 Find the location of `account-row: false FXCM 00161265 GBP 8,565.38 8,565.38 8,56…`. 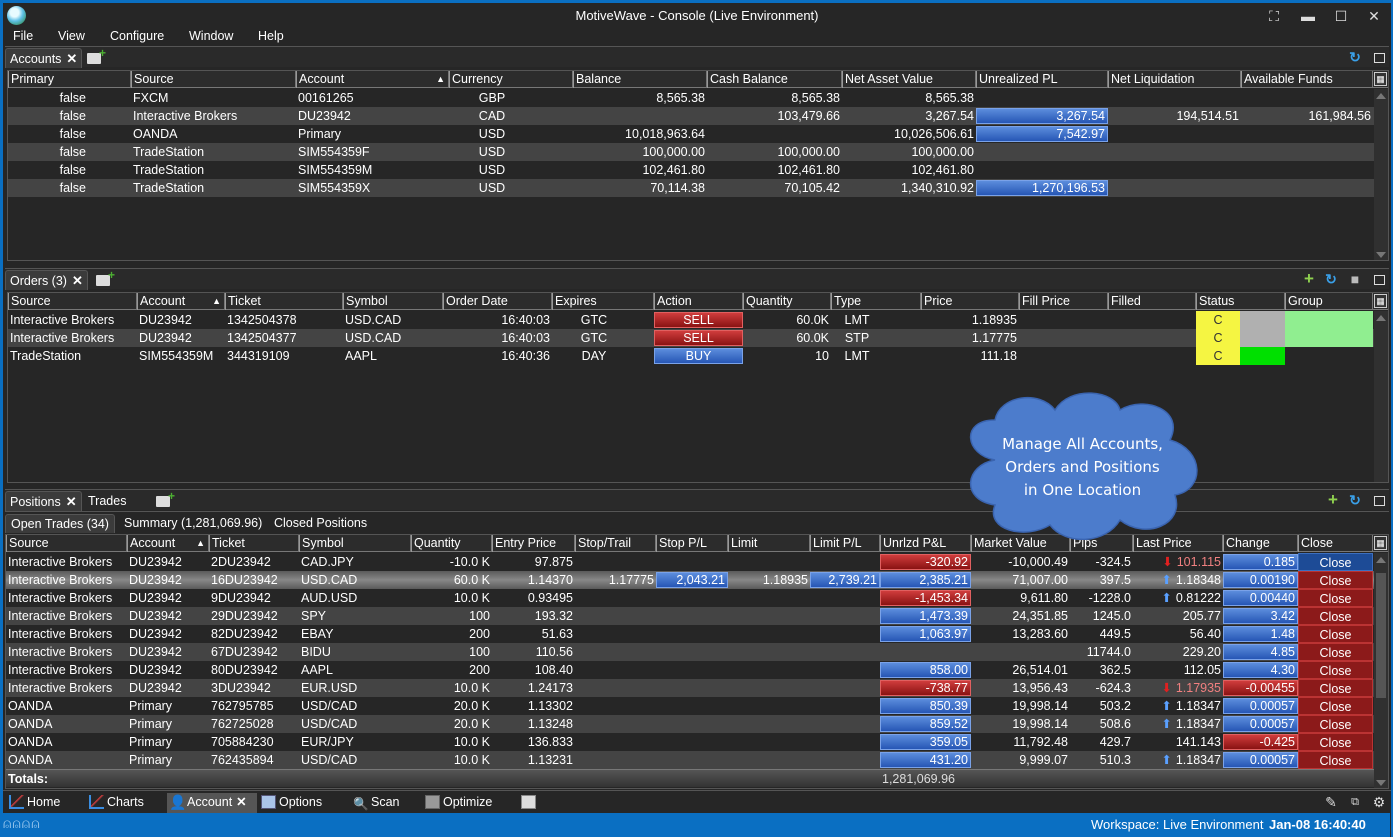

account-row: false FXCM 00161265 GBP 8,565.38 8,565.38 8,56… is located at coordinates (698, 98).